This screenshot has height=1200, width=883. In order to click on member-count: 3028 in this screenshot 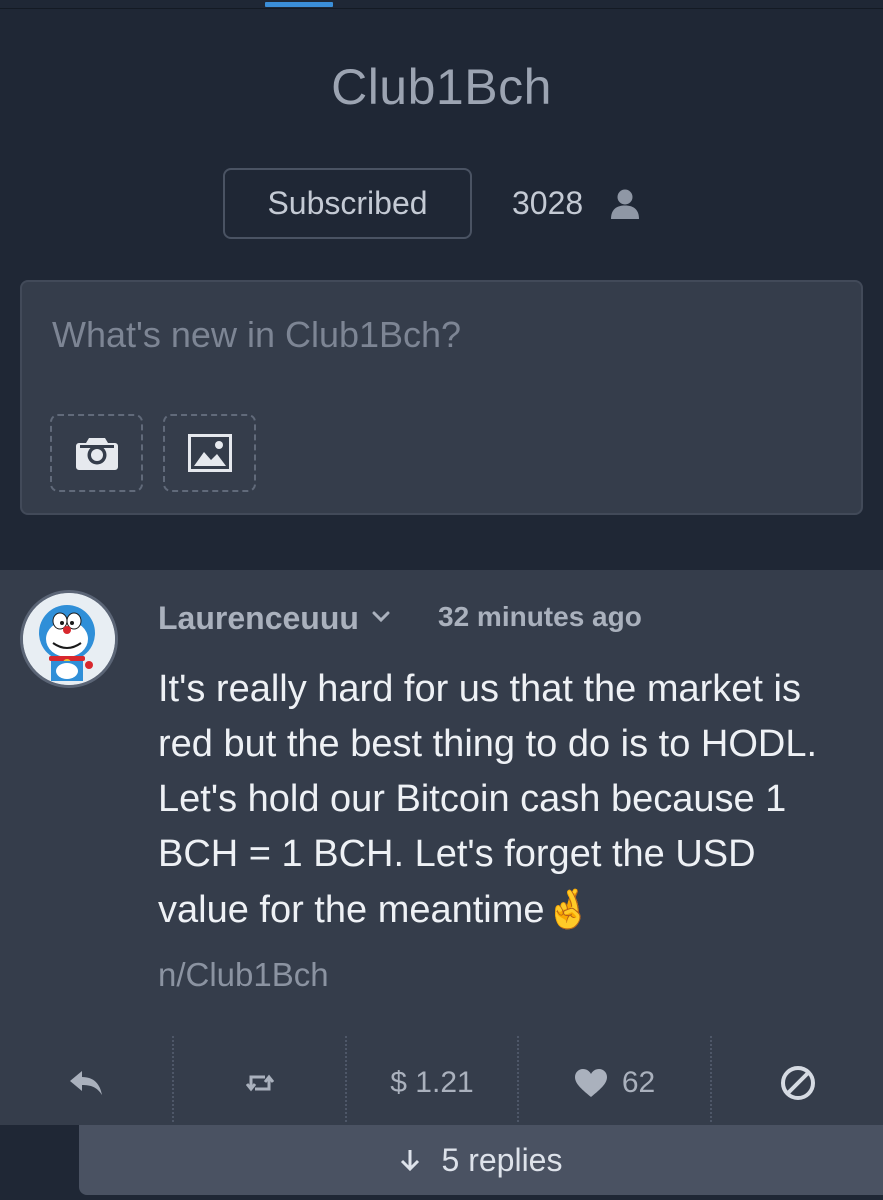, I will do `click(548, 203)`.